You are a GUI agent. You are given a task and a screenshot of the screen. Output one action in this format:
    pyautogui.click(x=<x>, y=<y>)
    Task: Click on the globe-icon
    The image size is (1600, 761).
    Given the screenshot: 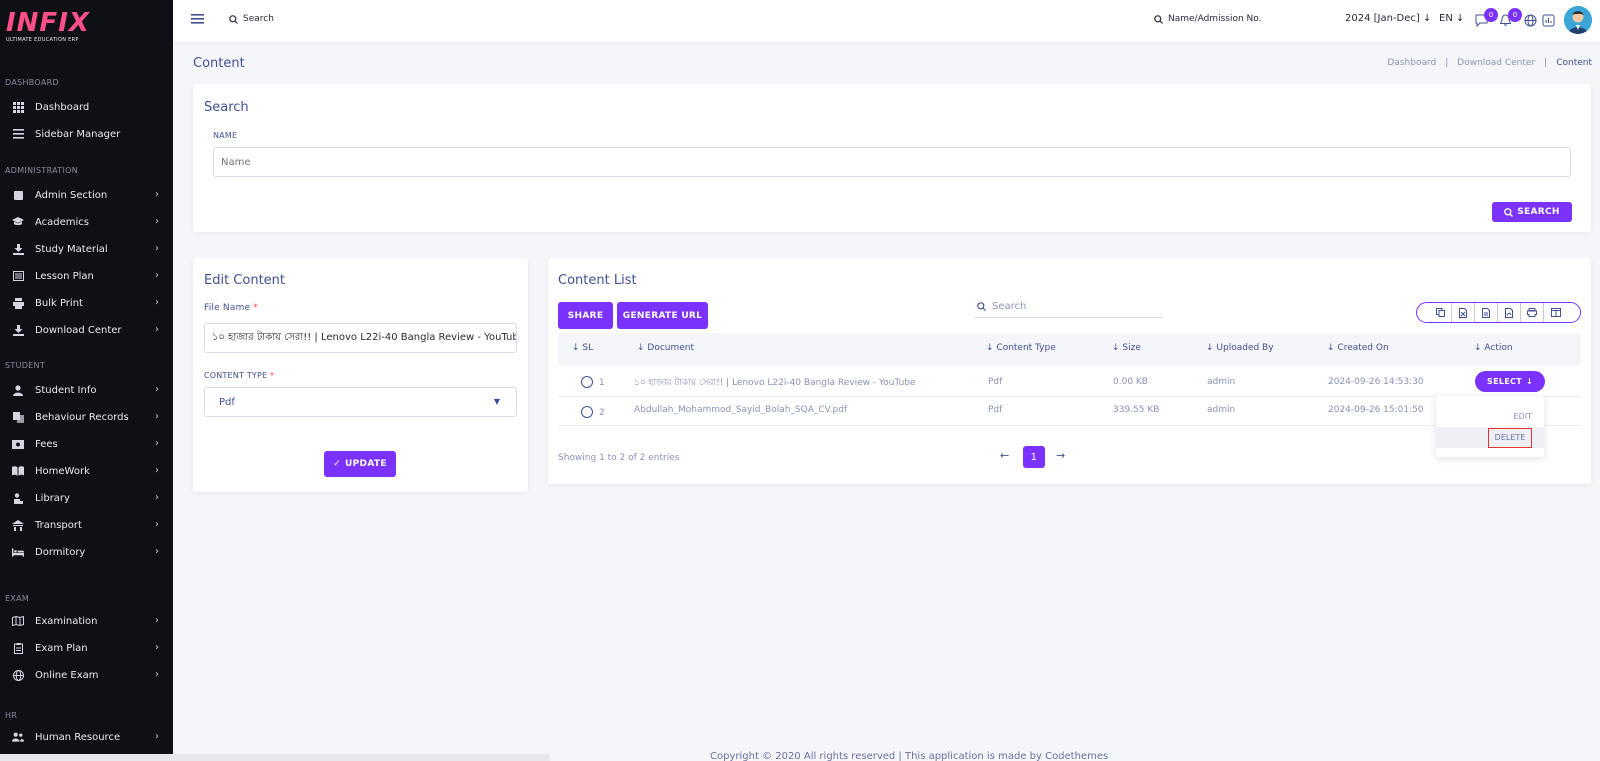 What is the action you would take?
    pyautogui.click(x=1530, y=20)
    